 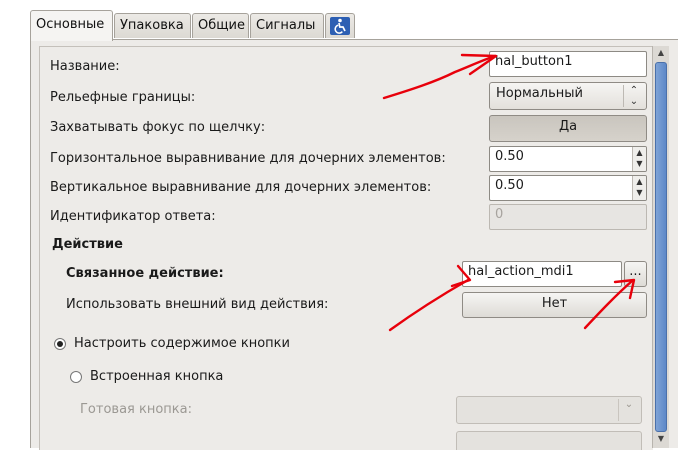 I want to click on tab-common: Общие, so click(x=220, y=25).